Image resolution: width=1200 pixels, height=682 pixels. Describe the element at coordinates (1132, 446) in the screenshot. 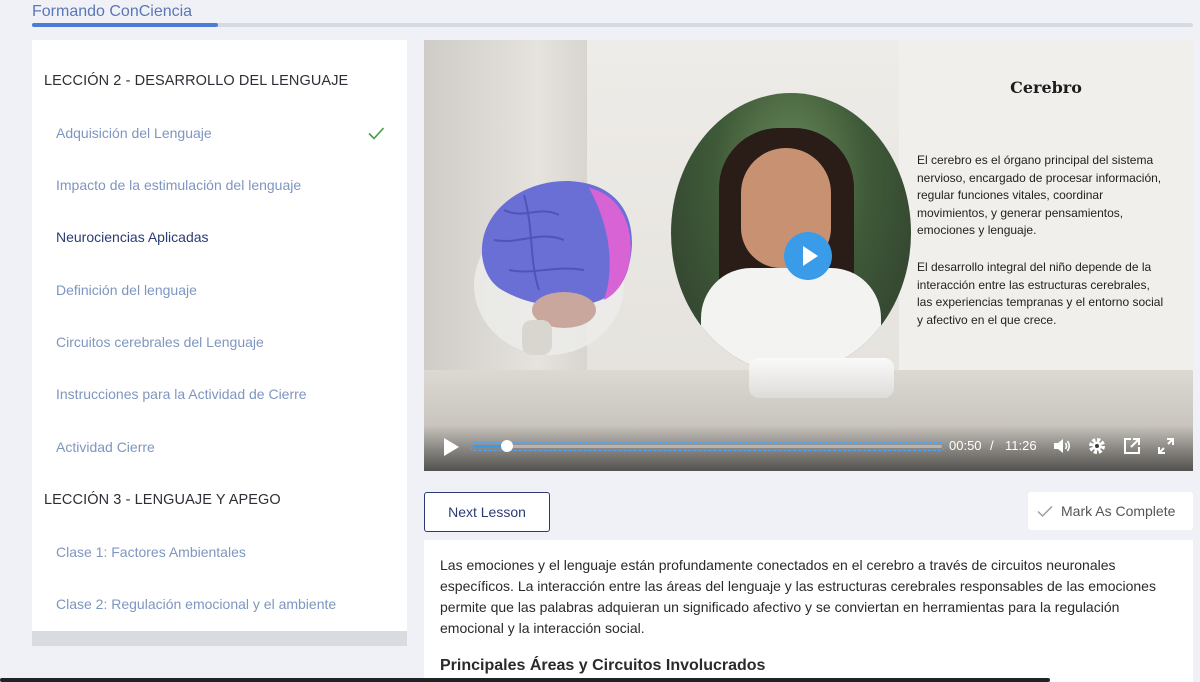

I see `popout-icon` at that location.